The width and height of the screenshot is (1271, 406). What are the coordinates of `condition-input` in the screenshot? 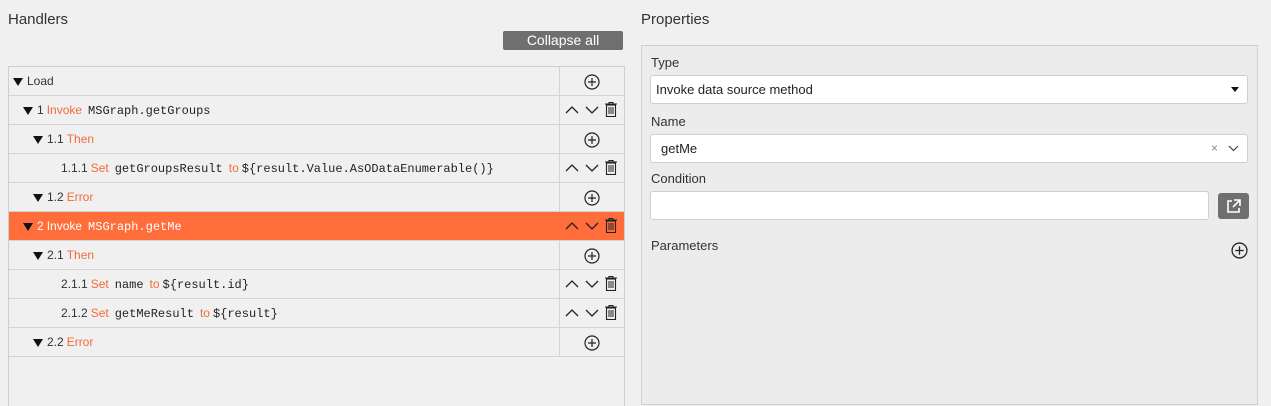 It's located at (929, 205).